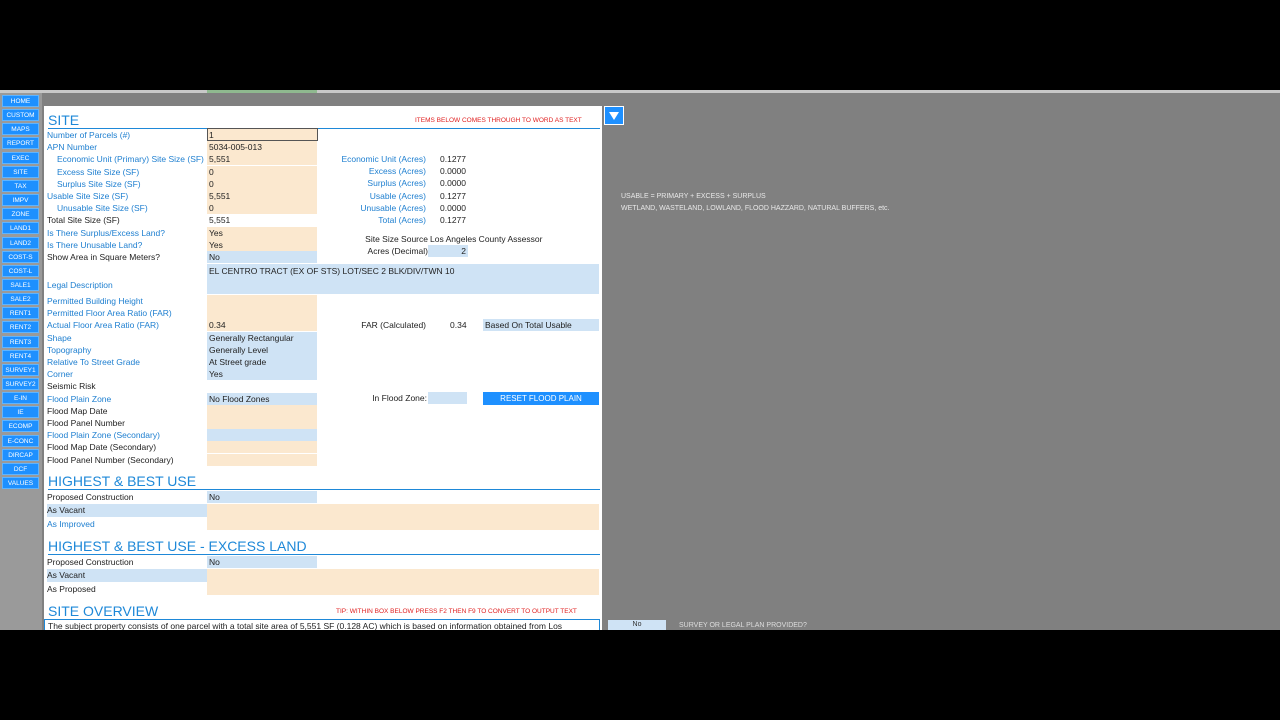 This screenshot has width=1280, height=720. What do you see at coordinates (20, 398) in the screenshot?
I see `nav-button-e-in: E-IN` at bounding box center [20, 398].